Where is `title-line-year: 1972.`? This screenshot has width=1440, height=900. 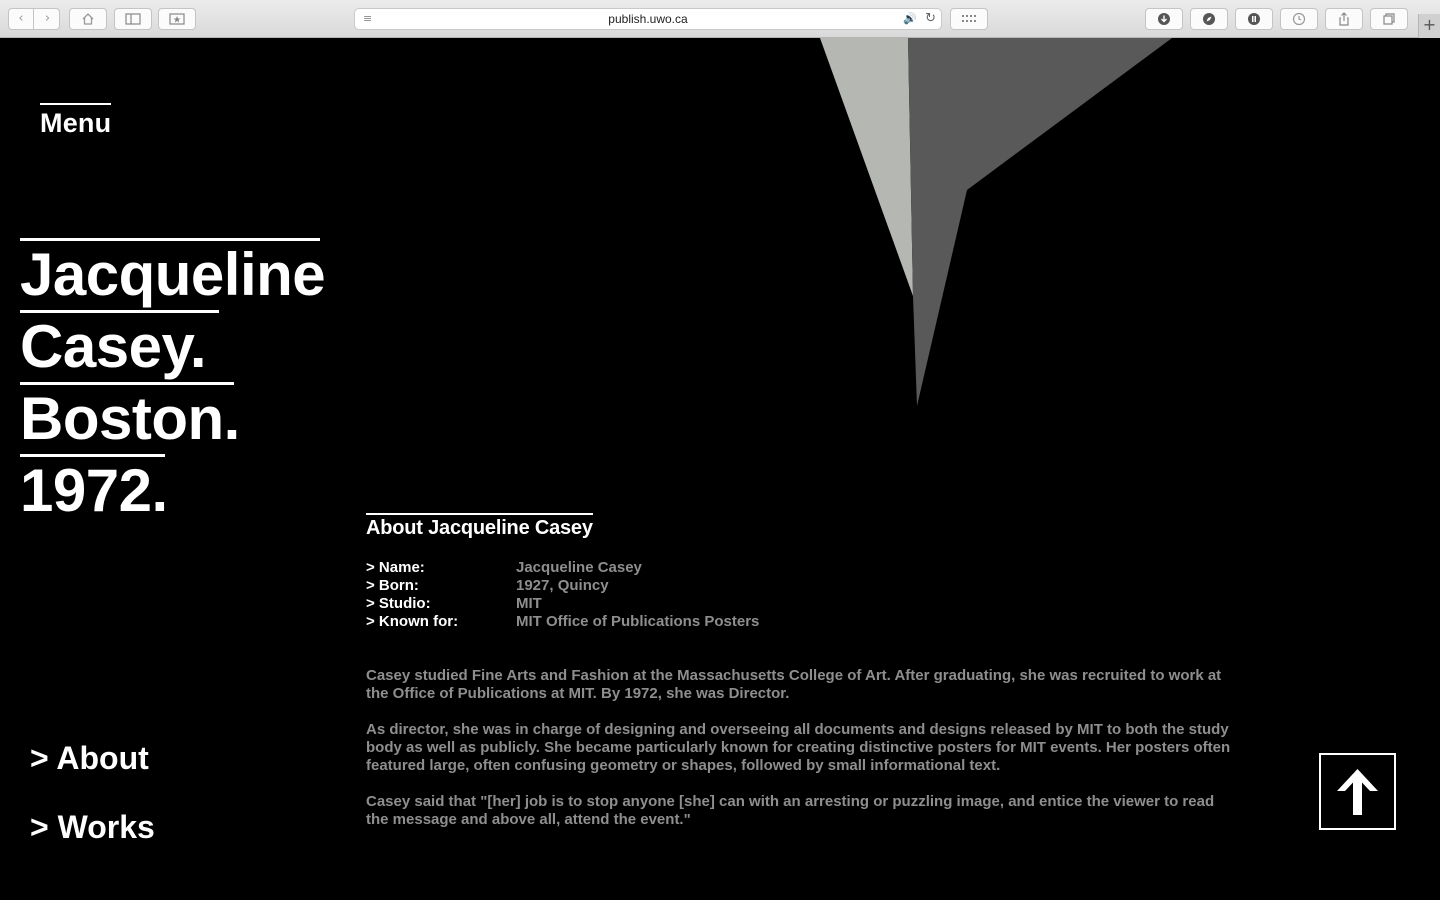 title-line-year: 1972. is located at coordinates (94, 490).